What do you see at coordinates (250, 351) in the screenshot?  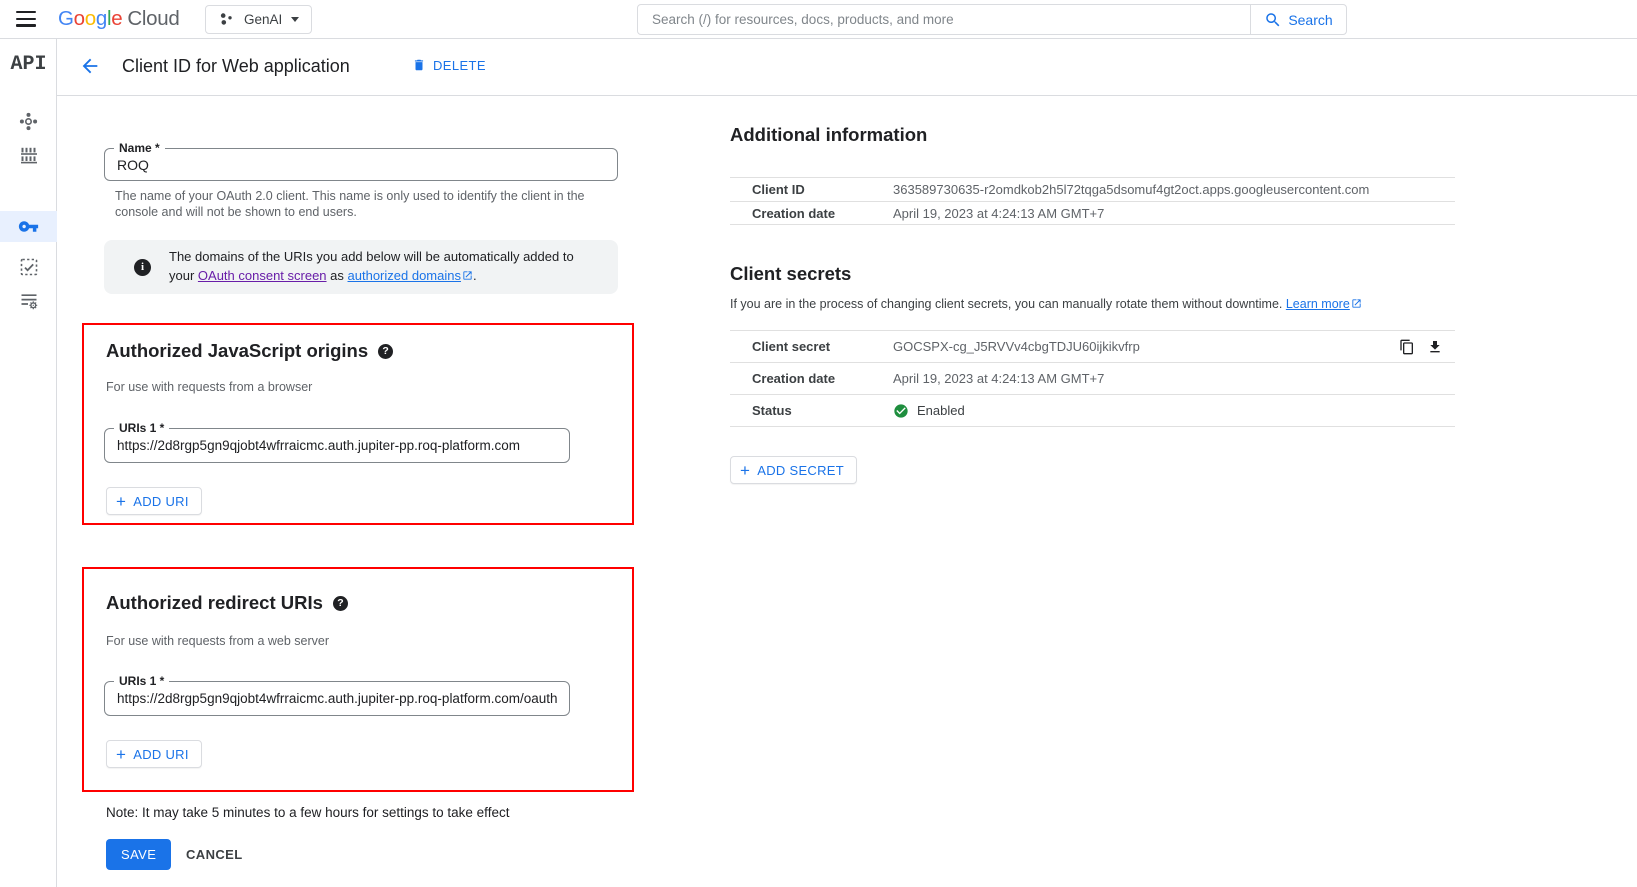 I see `js-origins-section-title: Authorized JavaScript origins ?` at bounding box center [250, 351].